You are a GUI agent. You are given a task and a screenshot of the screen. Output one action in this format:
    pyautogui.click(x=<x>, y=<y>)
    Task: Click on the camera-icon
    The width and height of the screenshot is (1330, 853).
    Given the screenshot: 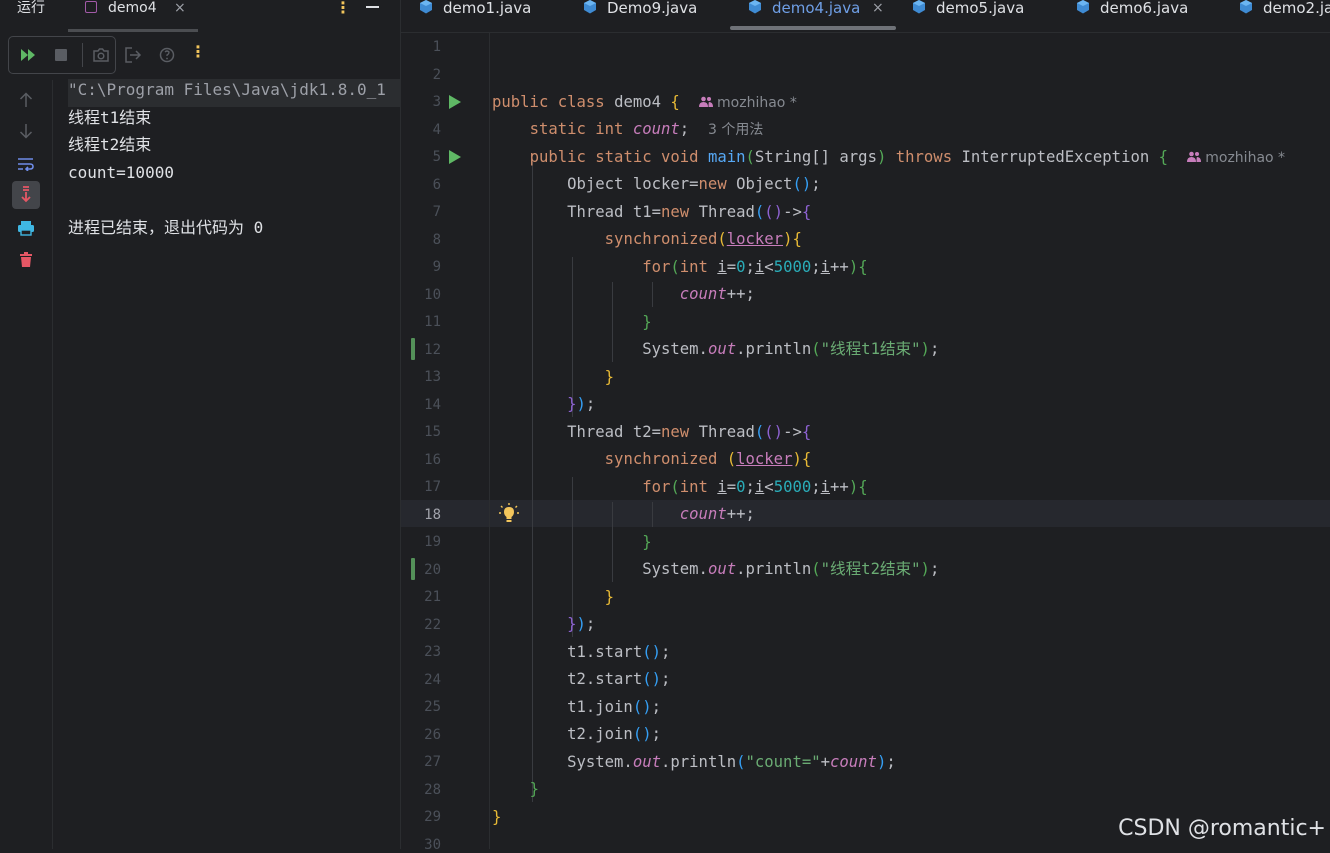 What is the action you would take?
    pyautogui.click(x=101, y=55)
    